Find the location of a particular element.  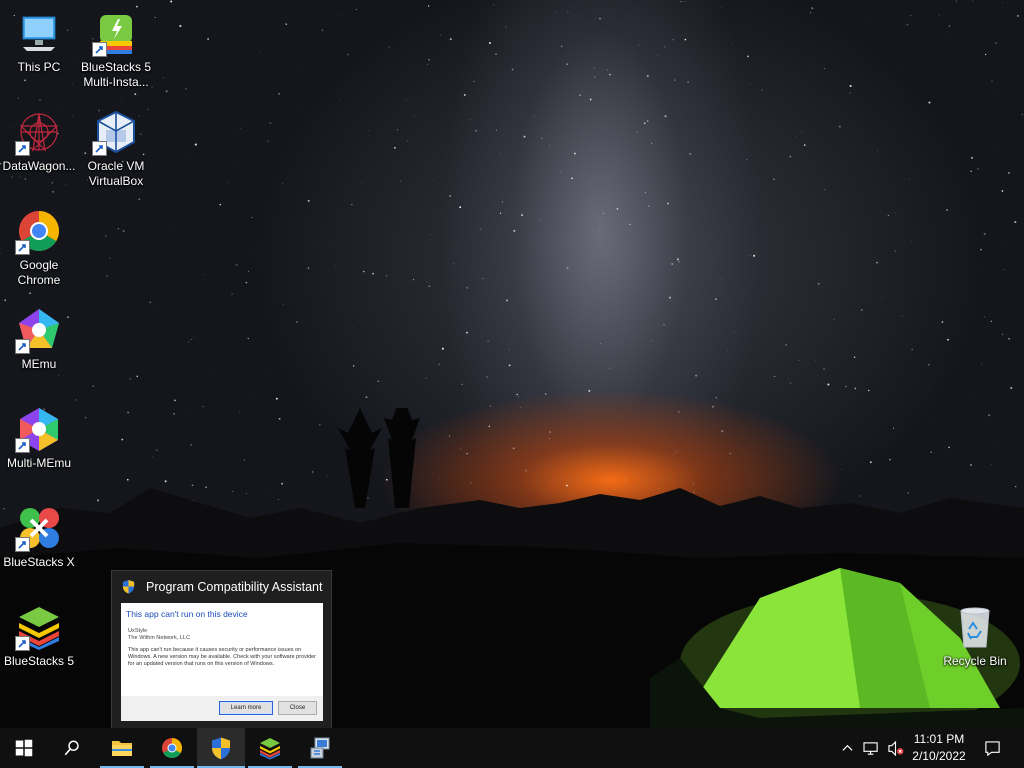

desktop-icon-bluestacks-5: BlueStacks 5 is located at coordinates (39, 634).